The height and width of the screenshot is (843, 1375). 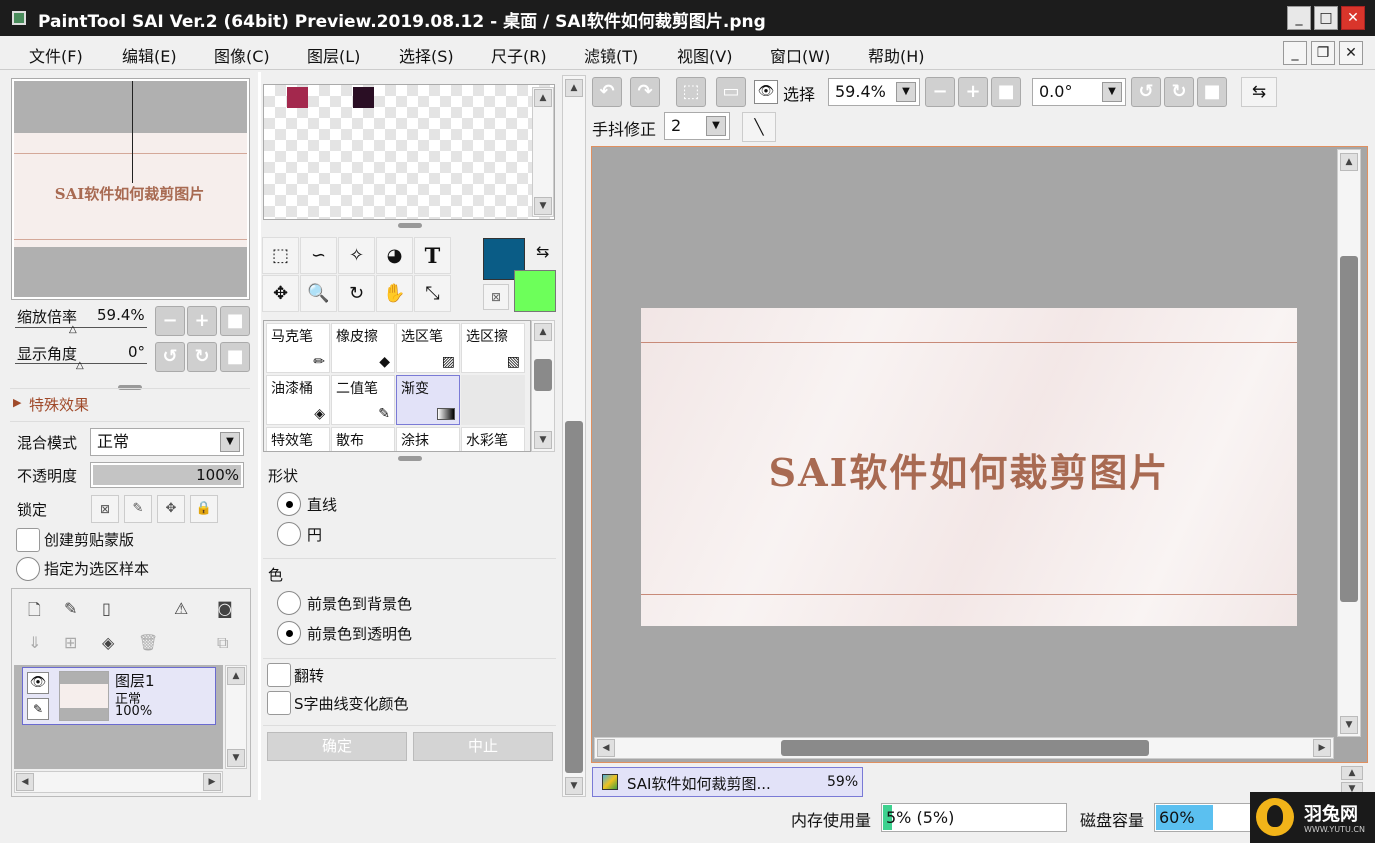 I want to click on lasso-icon: ∽, so click(x=318, y=255).